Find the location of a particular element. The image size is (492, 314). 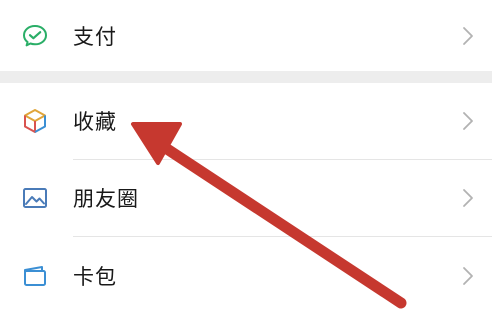

wechat-pay-icon is located at coordinates (35, 36).